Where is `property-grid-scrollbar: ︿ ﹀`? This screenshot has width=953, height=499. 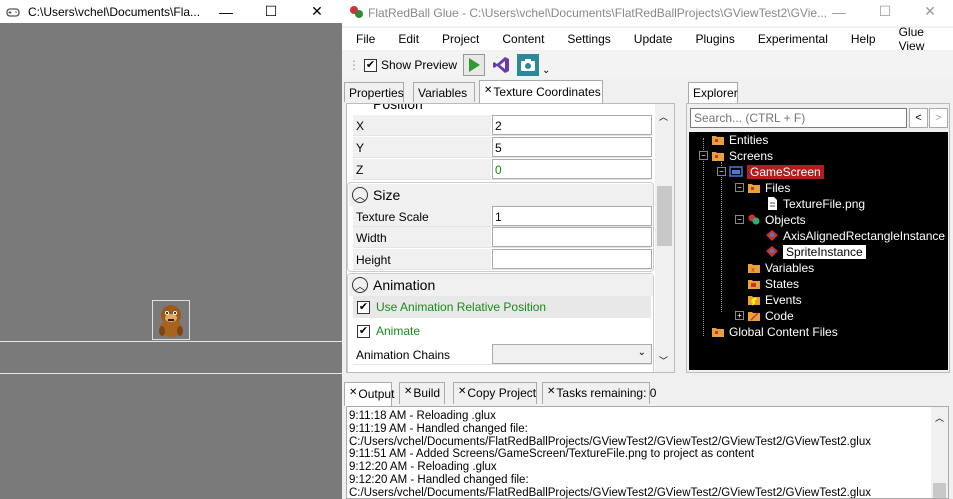
property-grid-scrollbar: ︿ ﹀ is located at coordinates (664, 238).